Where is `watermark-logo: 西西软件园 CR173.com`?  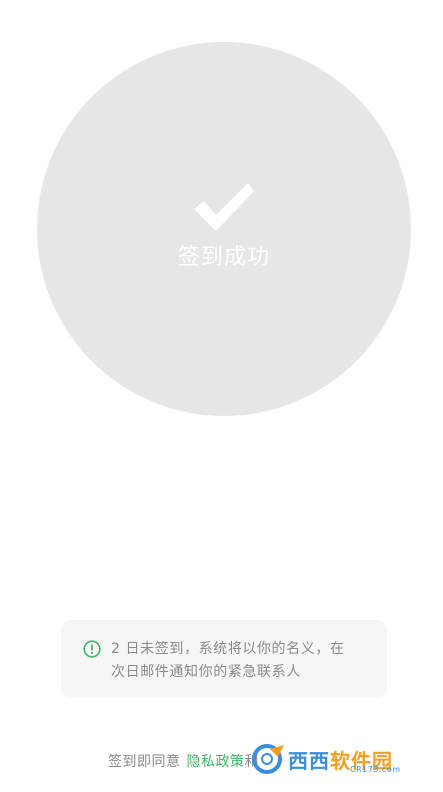
watermark-logo: 西西软件园 CR173.com is located at coordinates (335, 759).